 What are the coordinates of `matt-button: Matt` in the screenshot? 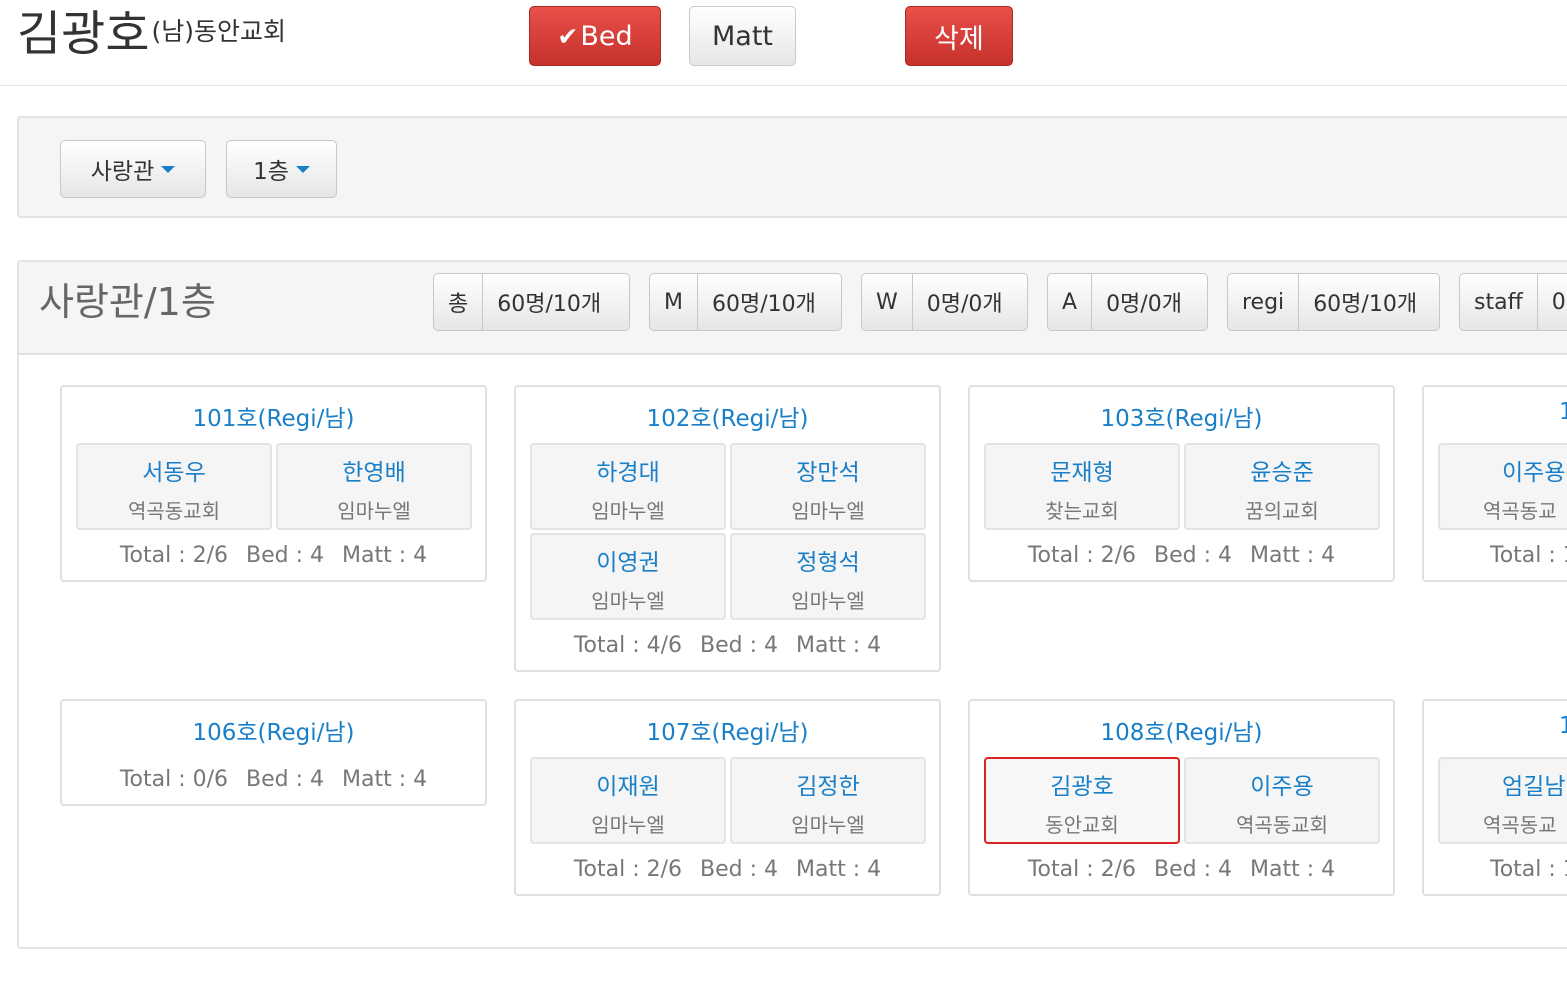 It's located at (742, 36).